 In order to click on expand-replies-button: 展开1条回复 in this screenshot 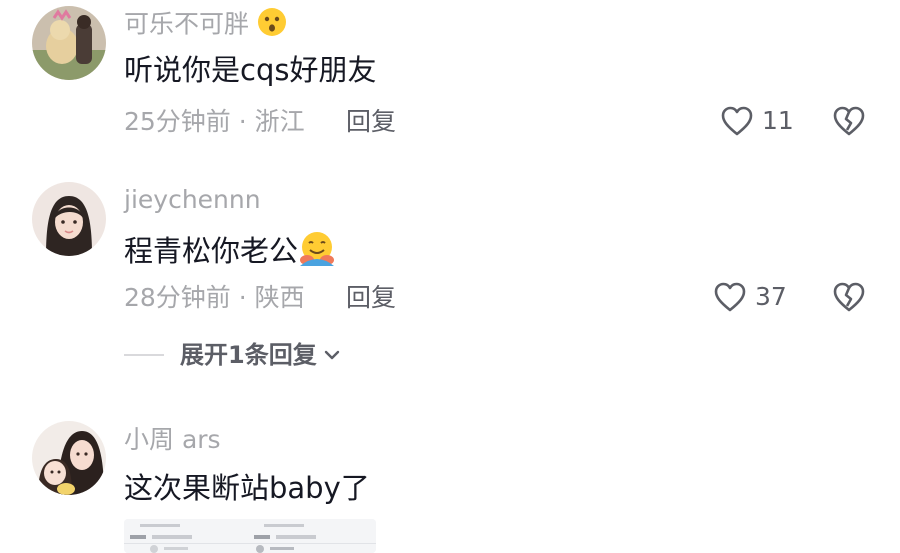, I will do `click(233, 355)`.